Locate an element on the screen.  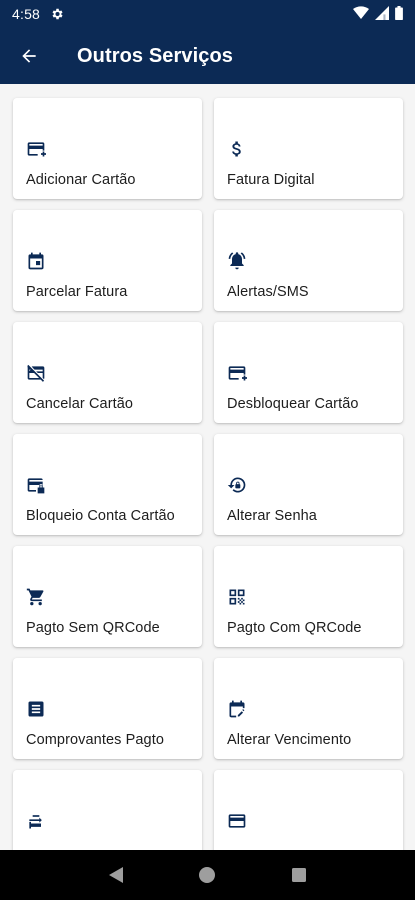
service-label: Parcelar Fatura is located at coordinates (77, 292).